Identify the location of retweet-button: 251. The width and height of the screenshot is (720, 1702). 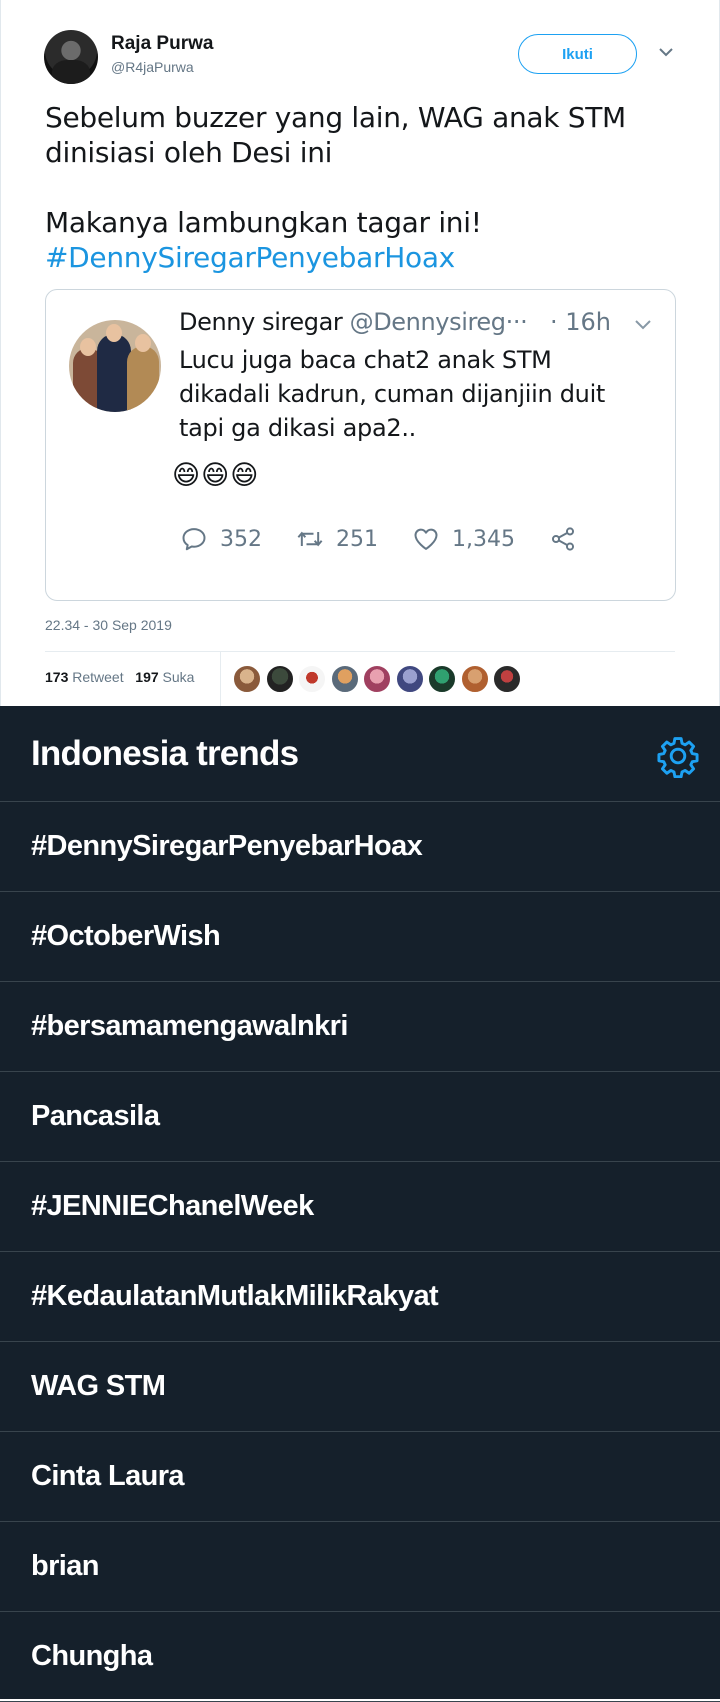
(337, 539).